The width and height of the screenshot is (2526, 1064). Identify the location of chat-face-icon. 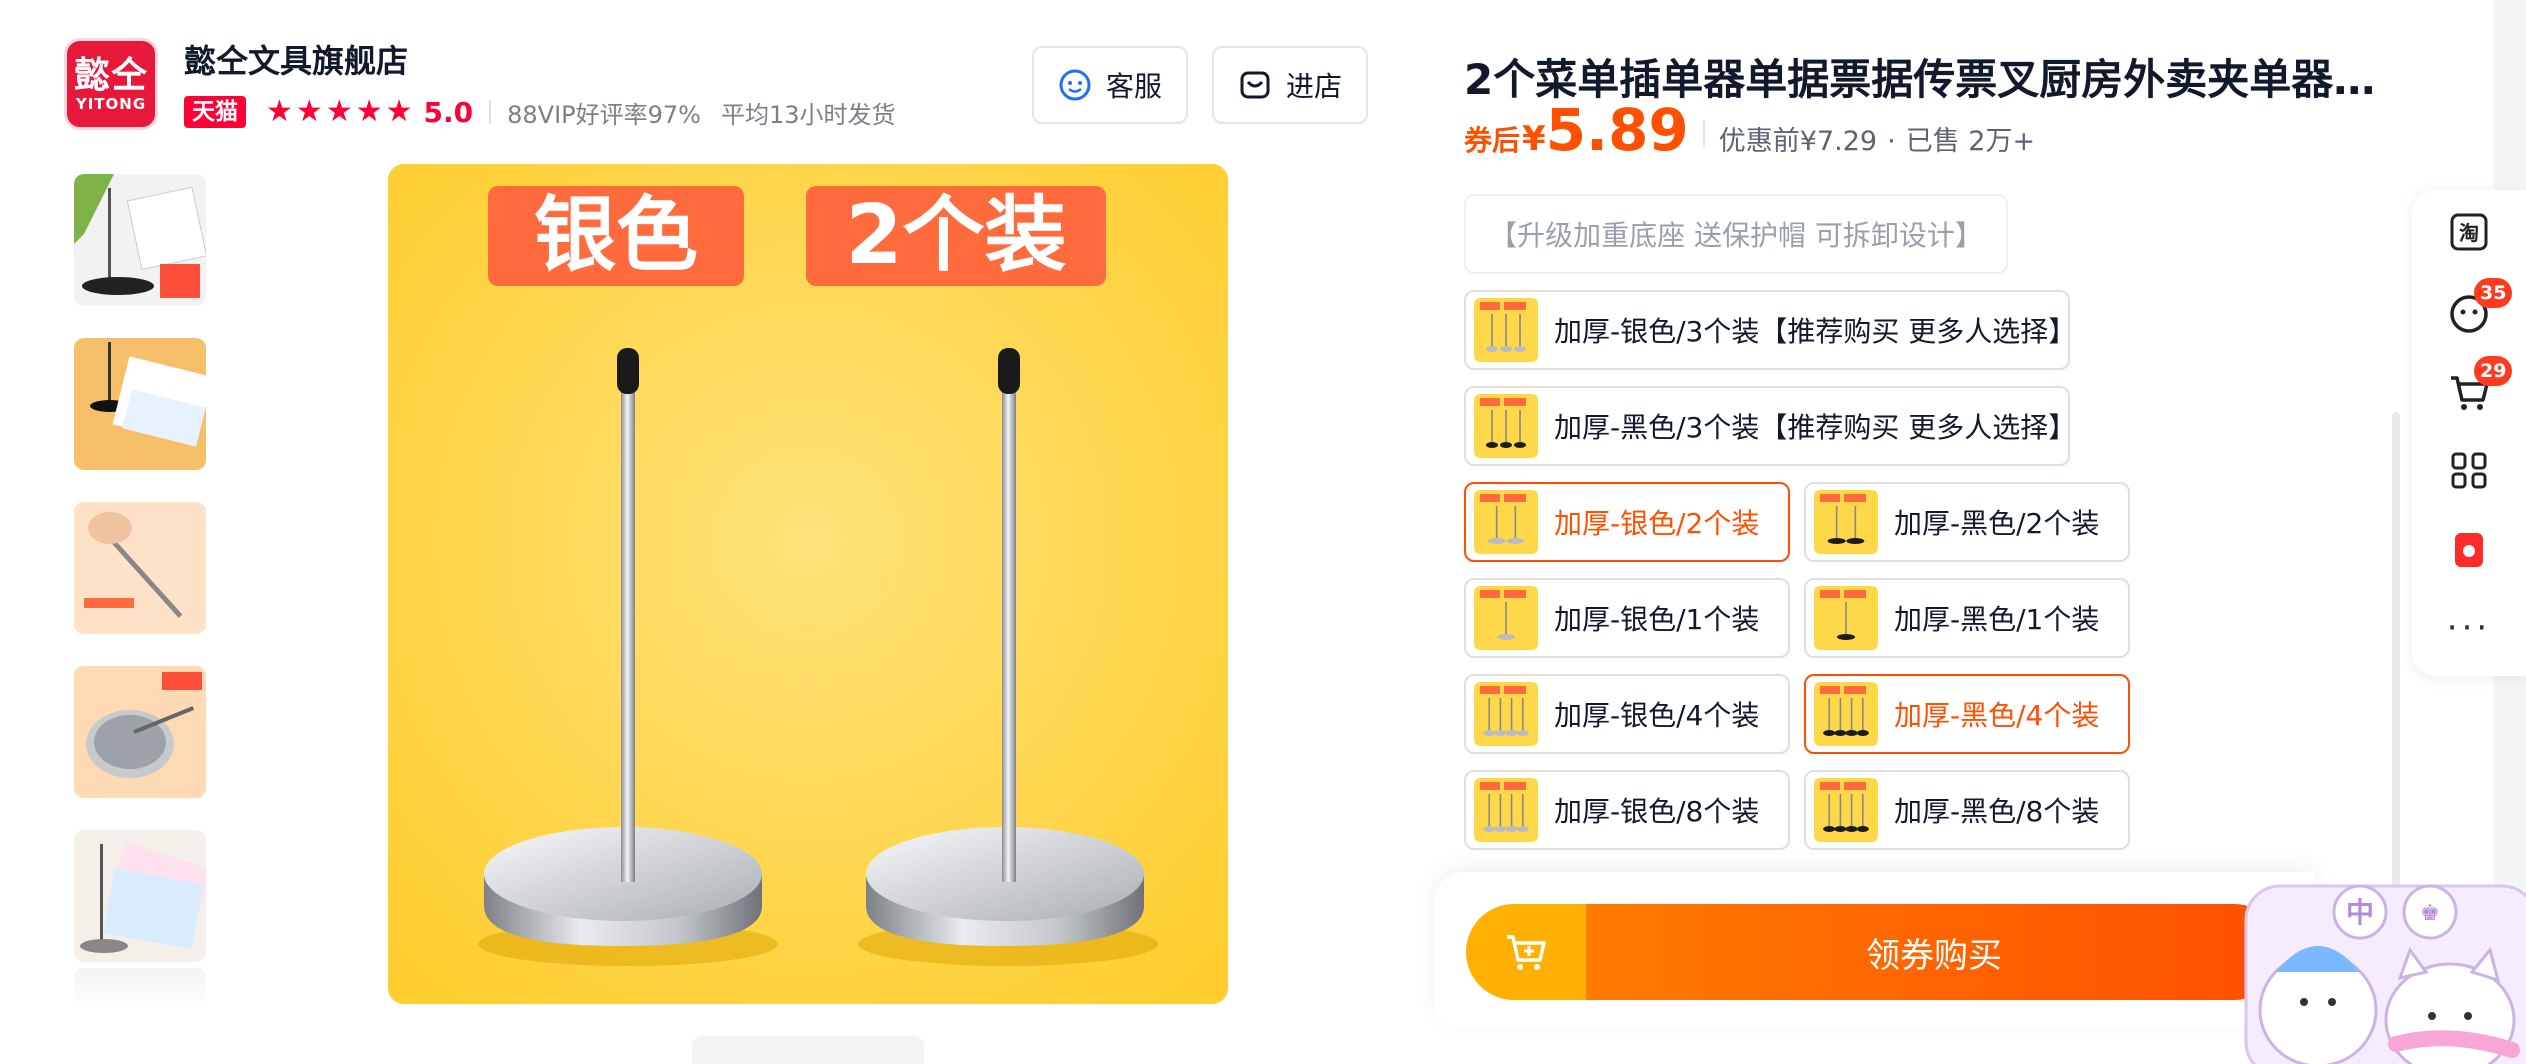
(1075, 85).